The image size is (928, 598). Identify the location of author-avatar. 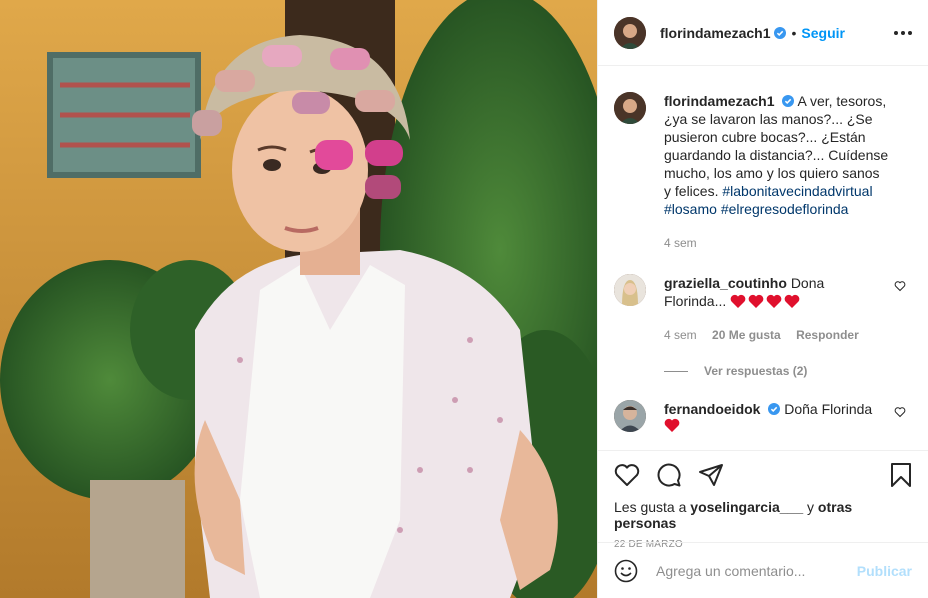
(630, 32).